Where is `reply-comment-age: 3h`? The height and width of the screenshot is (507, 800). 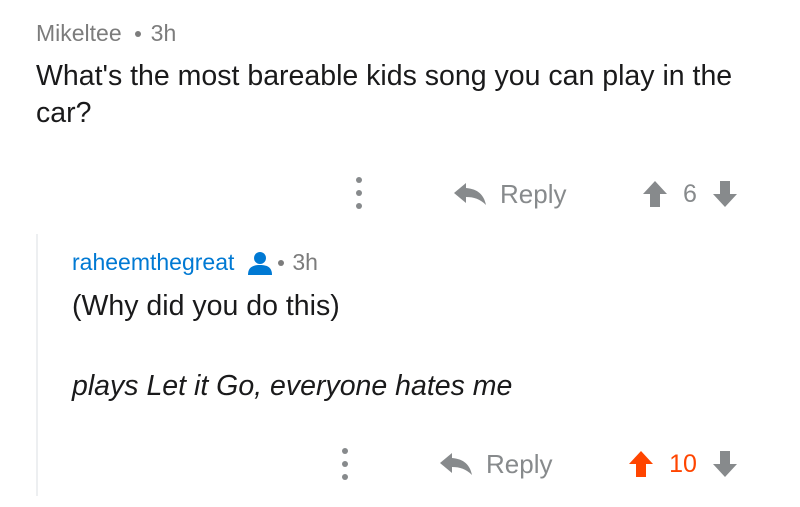
reply-comment-age: 3h is located at coordinates (305, 262).